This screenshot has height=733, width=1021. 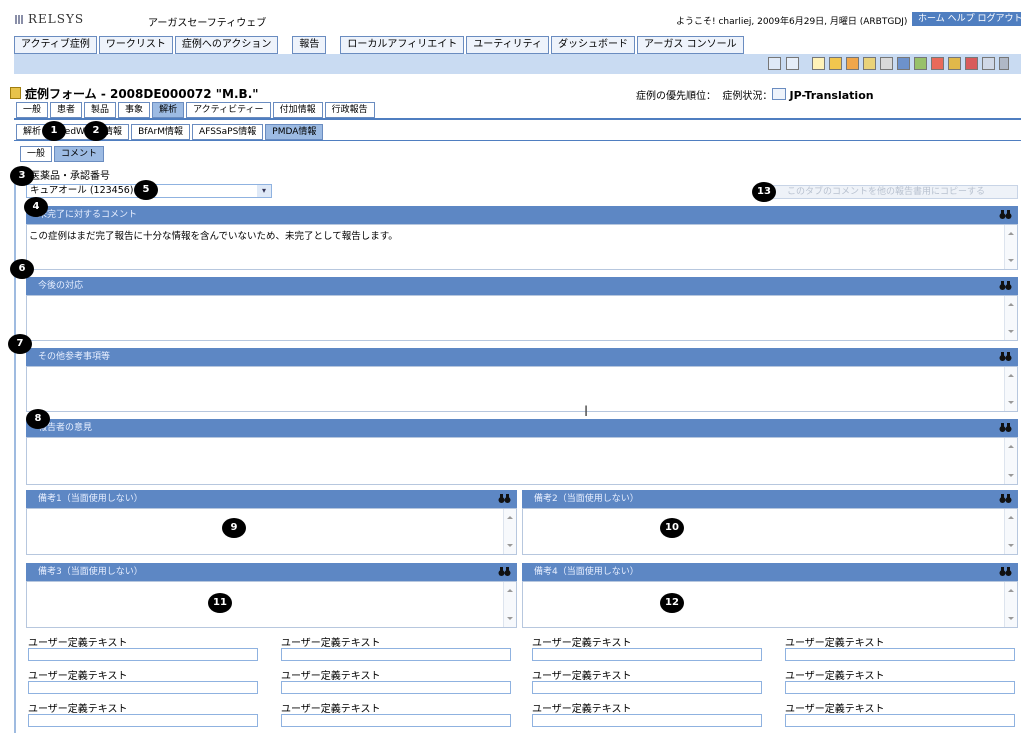 I want to click on menu-case-actions: 症例へのアクション, so click(x=226, y=45).